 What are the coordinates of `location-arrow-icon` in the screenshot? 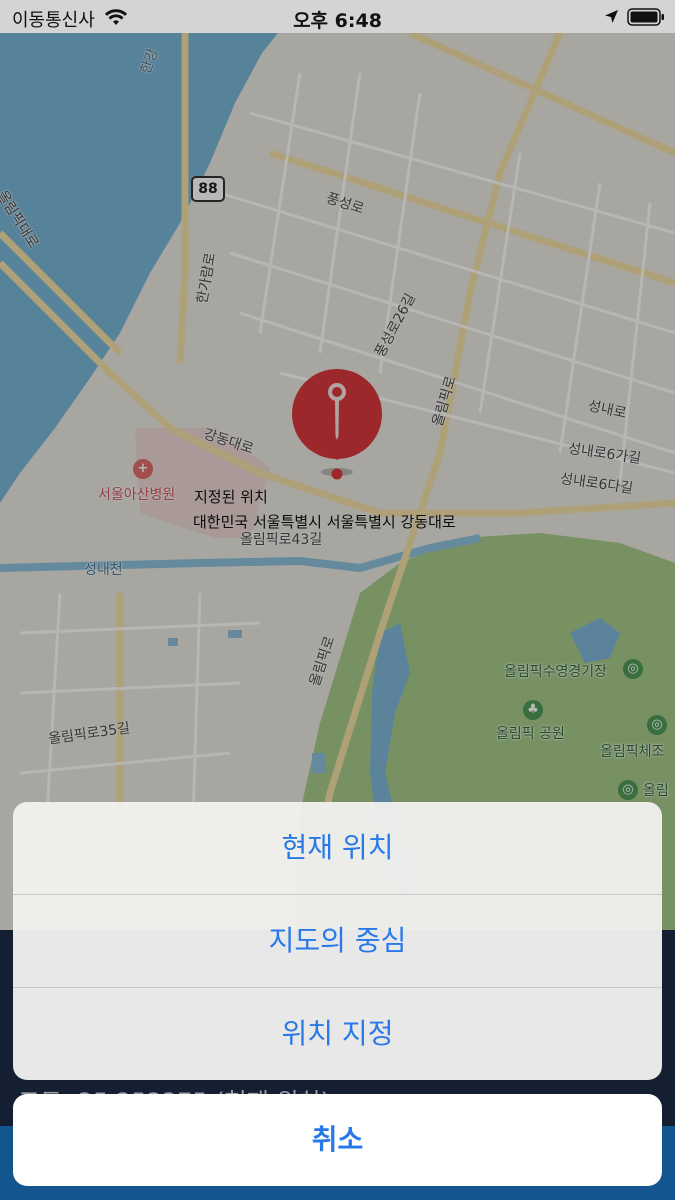 It's located at (611, 18).